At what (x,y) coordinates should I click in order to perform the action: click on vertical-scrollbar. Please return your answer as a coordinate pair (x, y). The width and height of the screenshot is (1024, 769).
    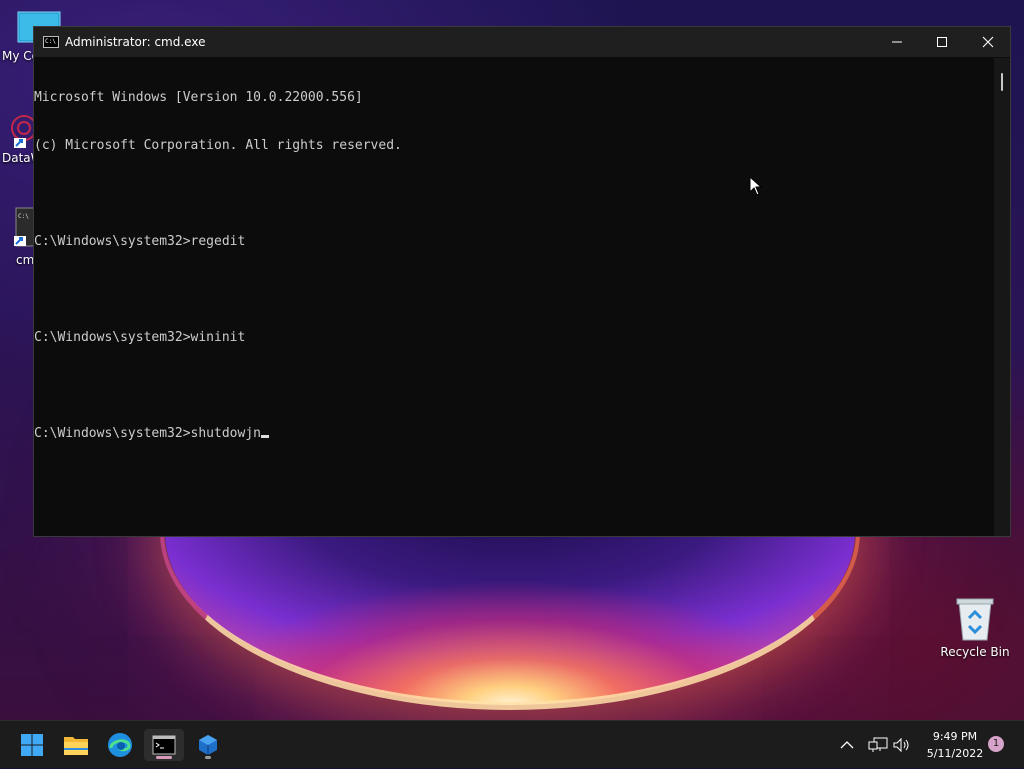
    Looking at the image, I should click on (1002, 297).